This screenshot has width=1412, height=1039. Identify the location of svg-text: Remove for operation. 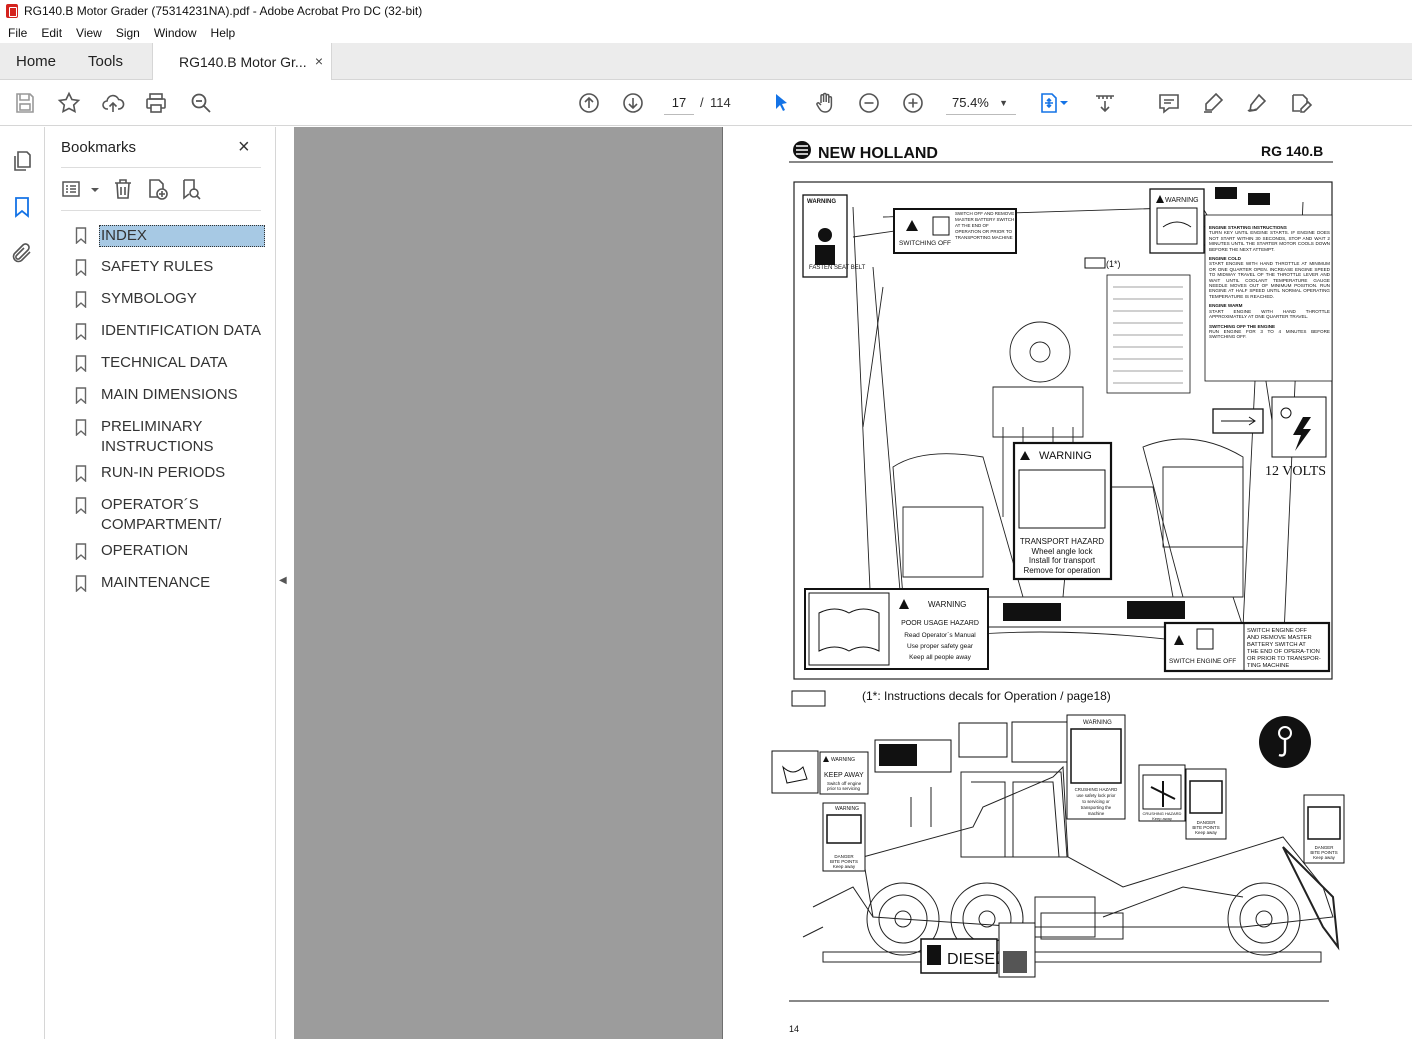
(1062, 570).